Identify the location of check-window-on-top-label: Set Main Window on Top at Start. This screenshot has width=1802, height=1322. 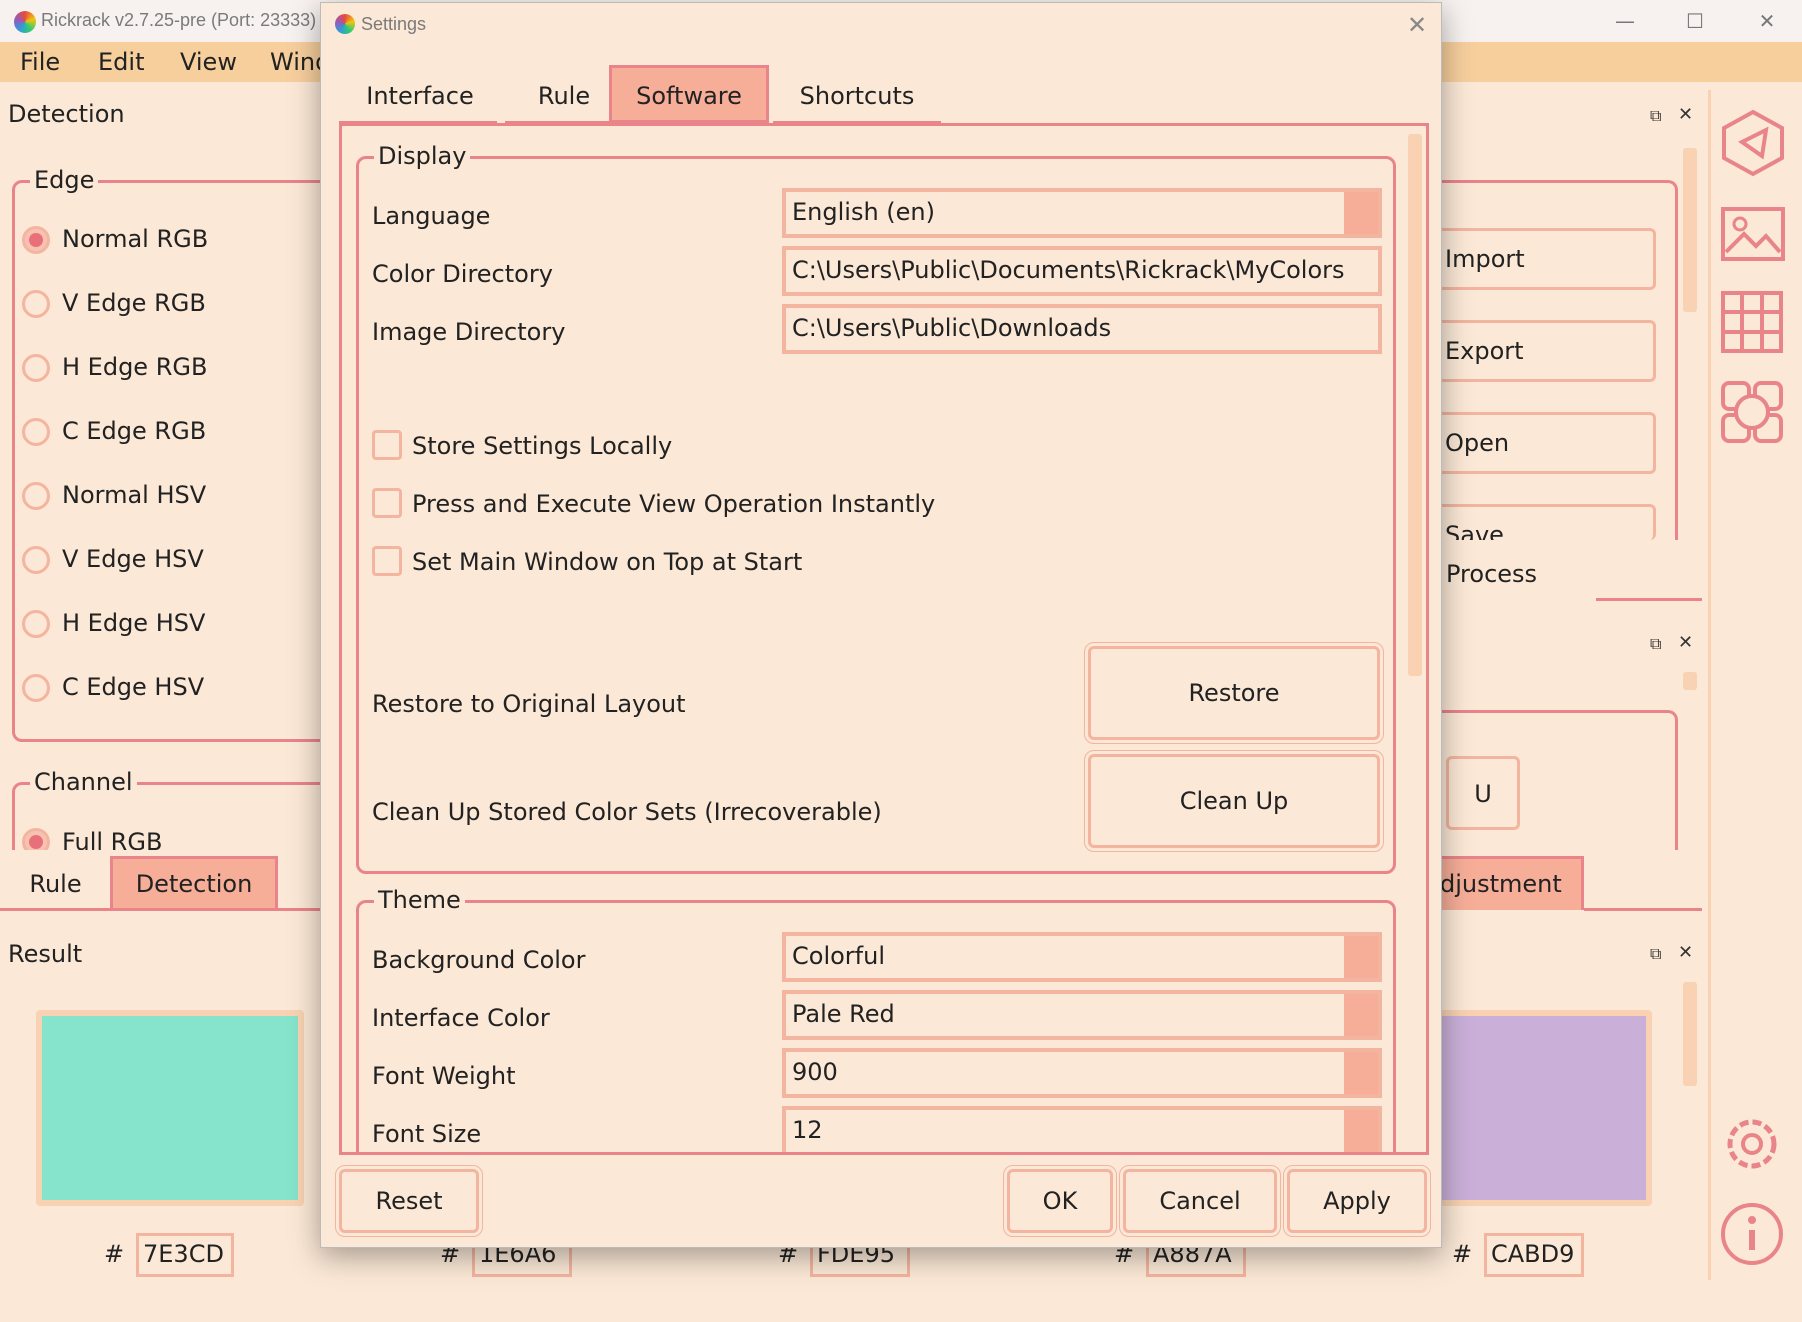
(607, 562).